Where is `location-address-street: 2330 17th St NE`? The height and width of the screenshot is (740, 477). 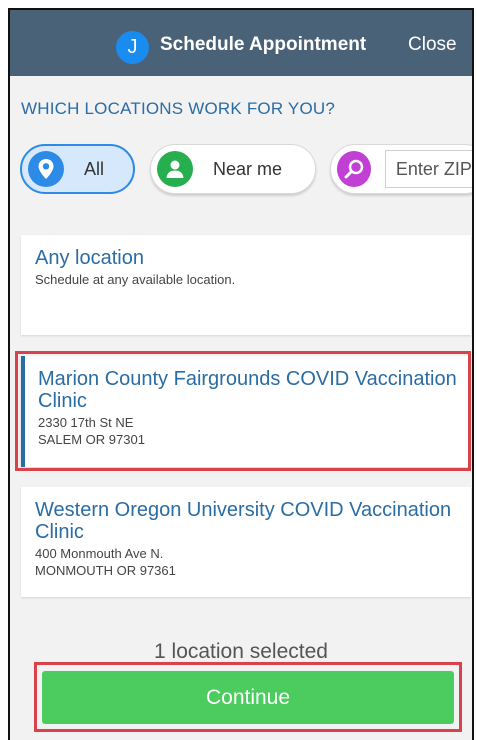
location-address-street: 2330 17th St NE is located at coordinates (86, 422).